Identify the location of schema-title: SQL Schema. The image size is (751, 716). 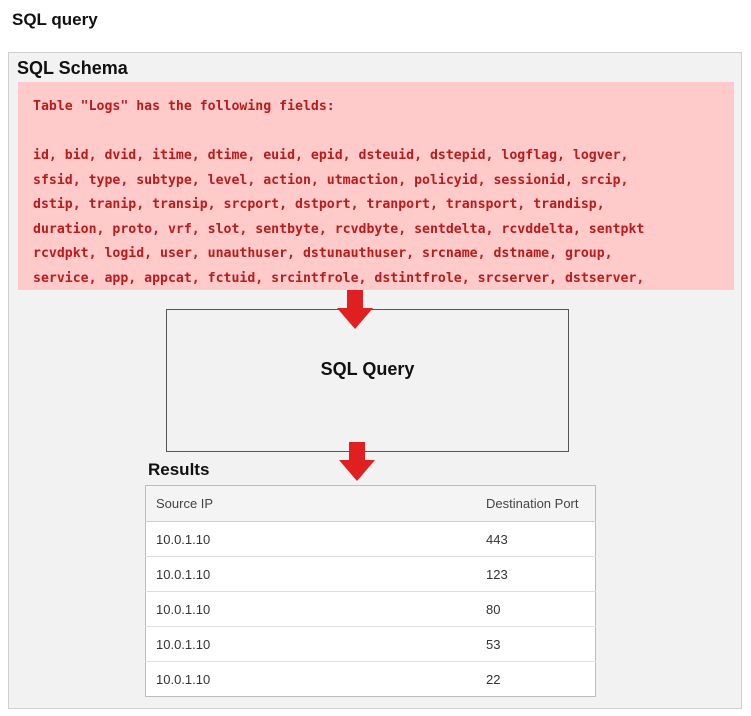
(72, 68).